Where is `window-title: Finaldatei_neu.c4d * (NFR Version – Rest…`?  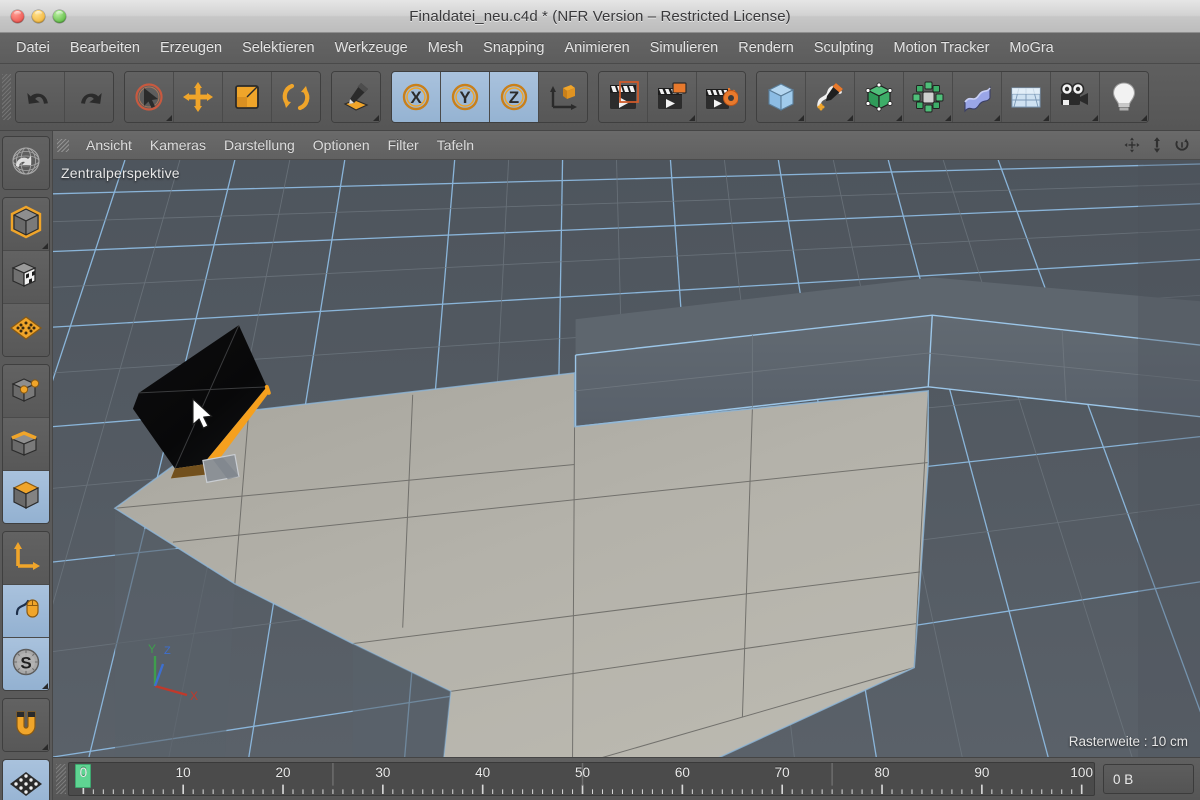
window-title: Finaldatei_neu.c4d * (NFR Version – Rest… is located at coordinates (600, 16).